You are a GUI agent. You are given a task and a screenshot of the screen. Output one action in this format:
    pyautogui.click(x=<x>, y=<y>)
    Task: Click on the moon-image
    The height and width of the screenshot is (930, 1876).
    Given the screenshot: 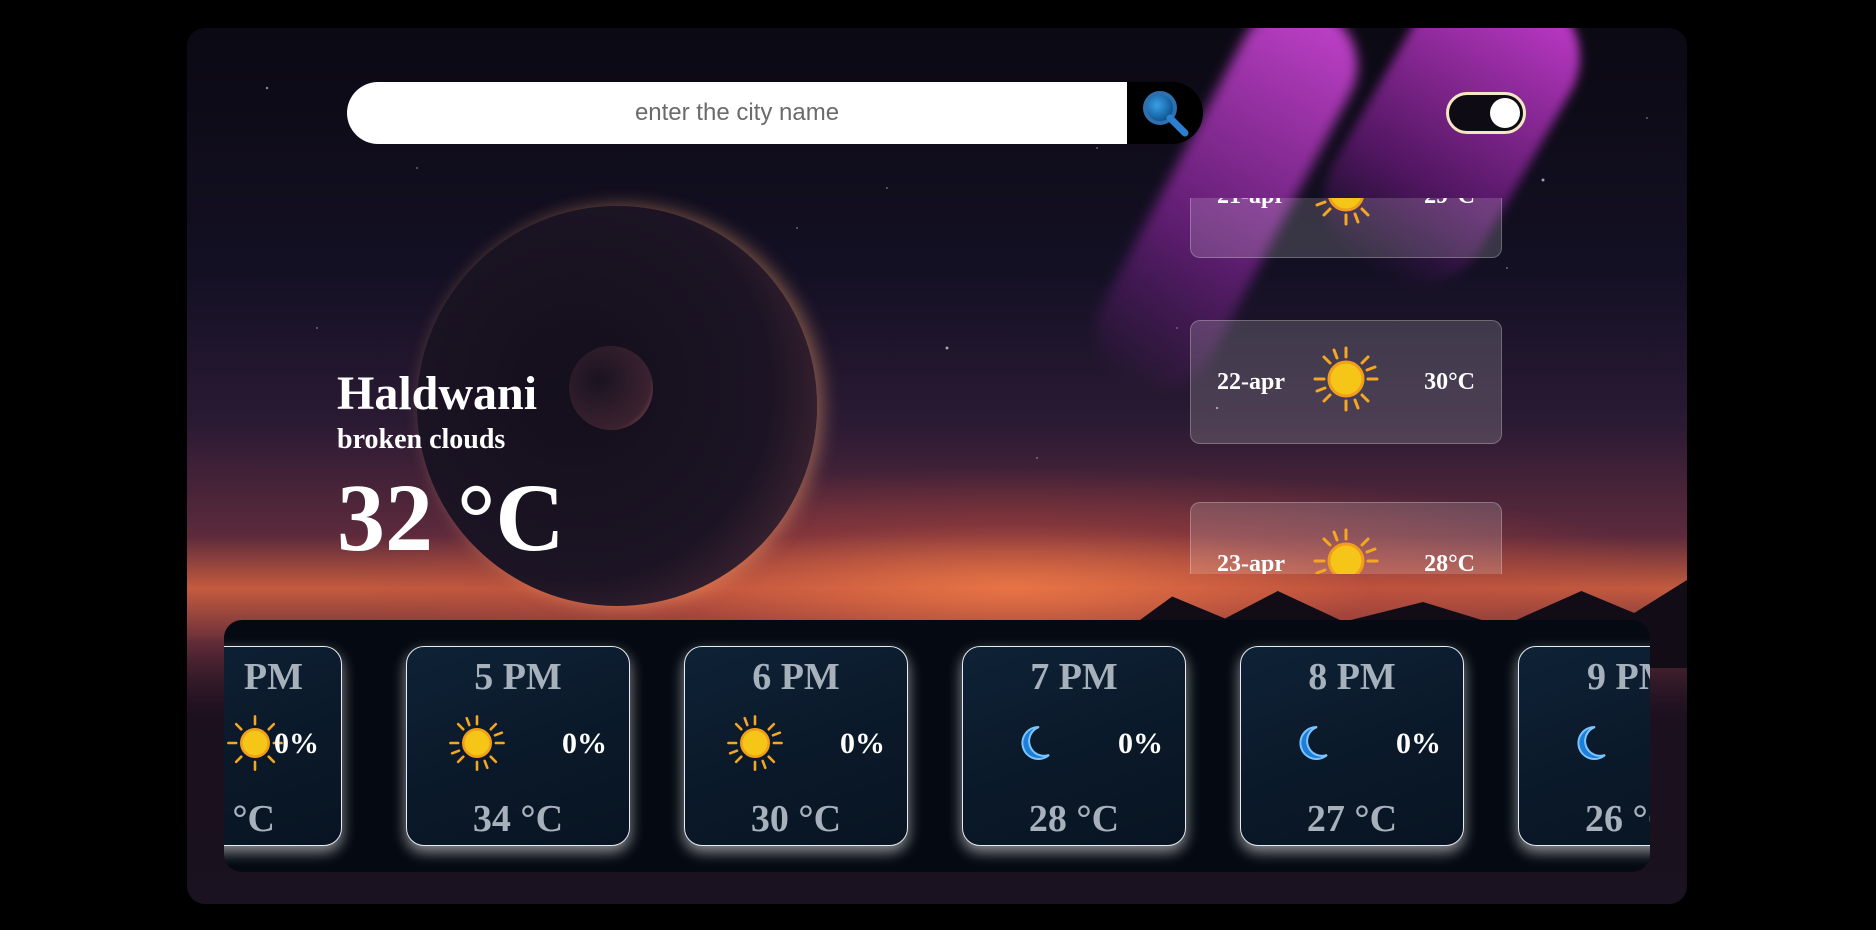 What is the action you would take?
    pyautogui.click(x=611, y=388)
    